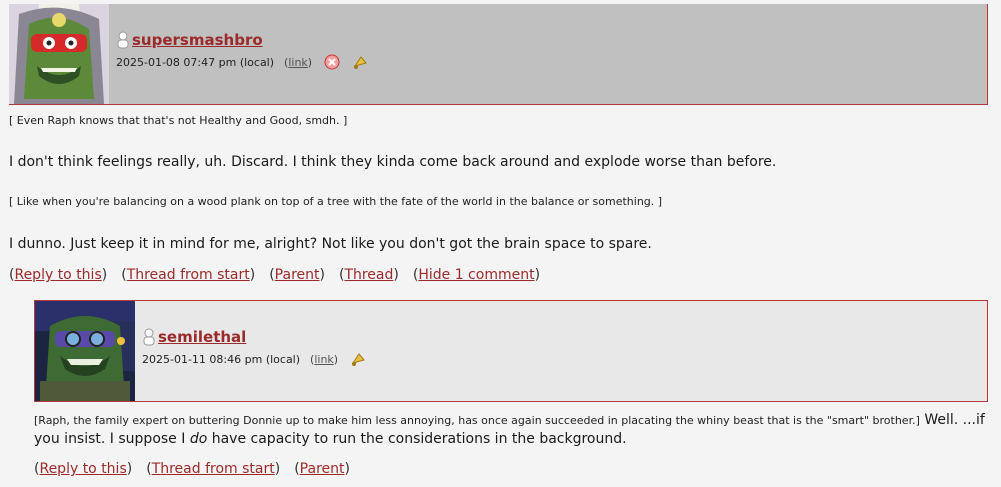 The width and height of the screenshot is (1001, 487). Describe the element at coordinates (198, 439) in the screenshot. I see `comment-text-emphasis: do` at that location.